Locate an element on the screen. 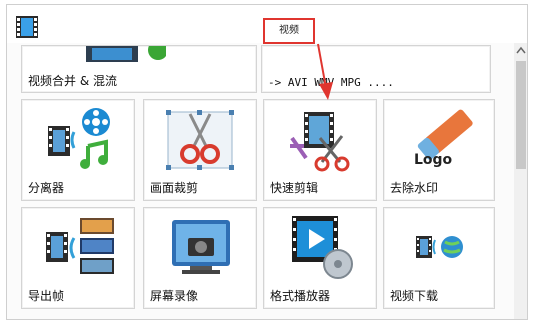  video-download-tile: 视频下载 is located at coordinates (439, 258).